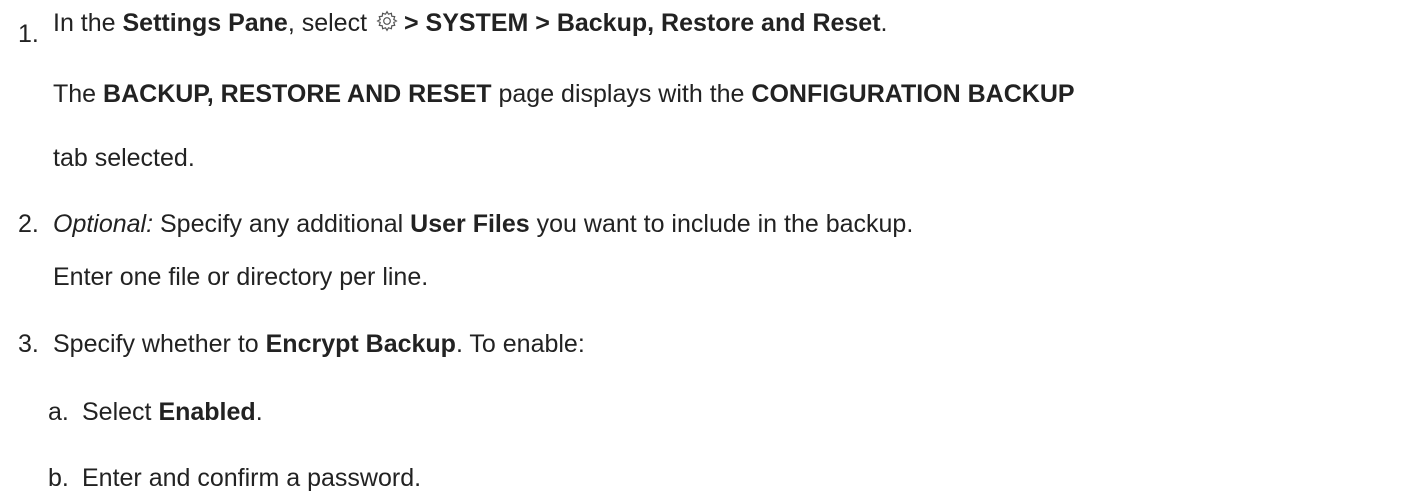  What do you see at coordinates (721, 224) in the screenshot?
I see `text: you want to include in the backup.` at bounding box center [721, 224].